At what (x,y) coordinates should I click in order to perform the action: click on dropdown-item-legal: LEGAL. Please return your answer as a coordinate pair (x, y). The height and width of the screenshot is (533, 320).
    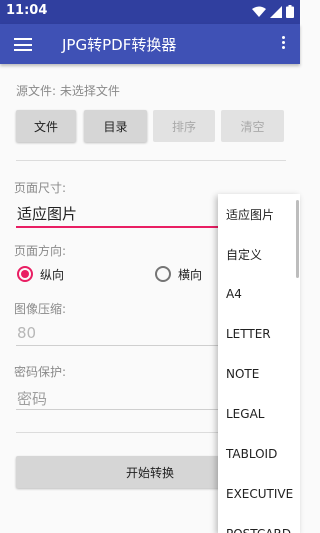
    Looking at the image, I should click on (259, 414).